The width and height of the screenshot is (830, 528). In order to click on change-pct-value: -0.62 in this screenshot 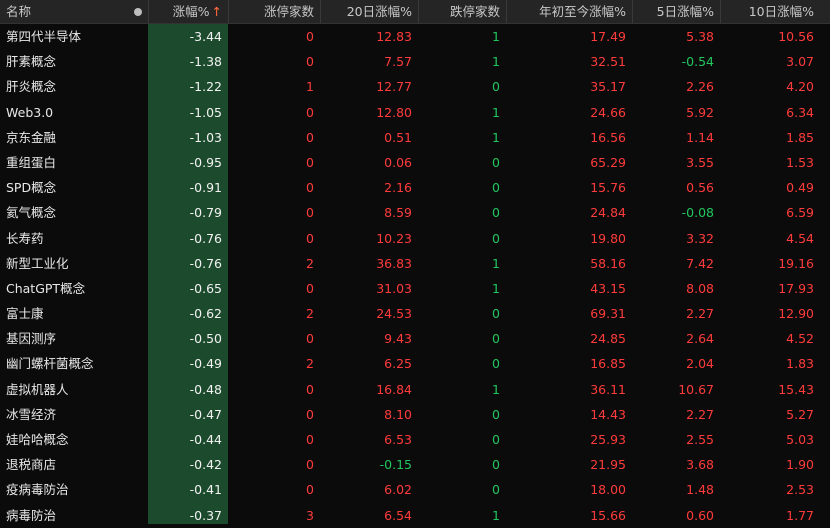, I will do `click(205, 314)`.